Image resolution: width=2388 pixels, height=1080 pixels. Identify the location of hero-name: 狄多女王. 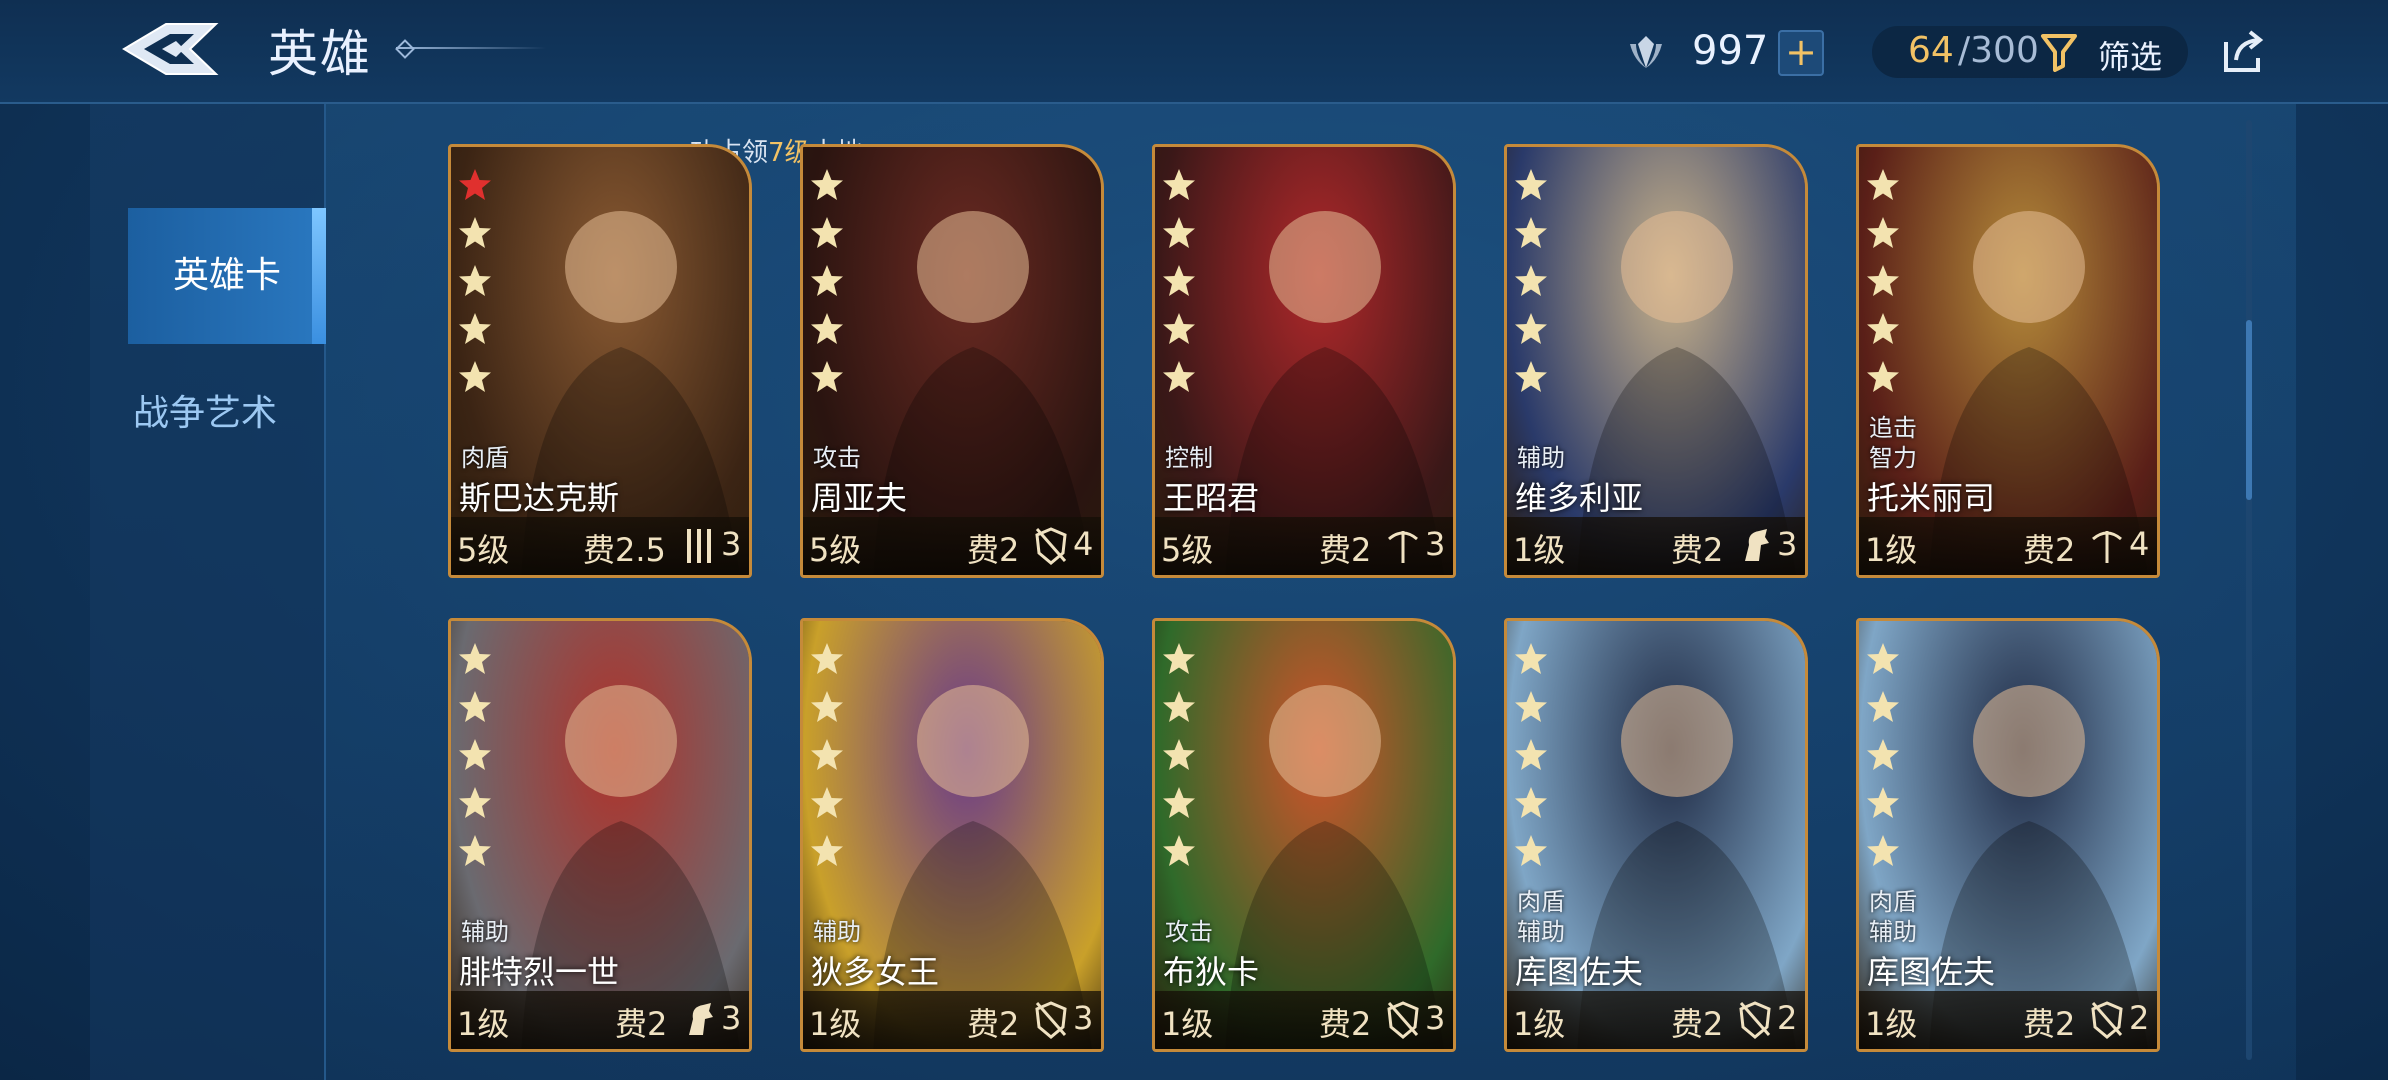
(875, 972).